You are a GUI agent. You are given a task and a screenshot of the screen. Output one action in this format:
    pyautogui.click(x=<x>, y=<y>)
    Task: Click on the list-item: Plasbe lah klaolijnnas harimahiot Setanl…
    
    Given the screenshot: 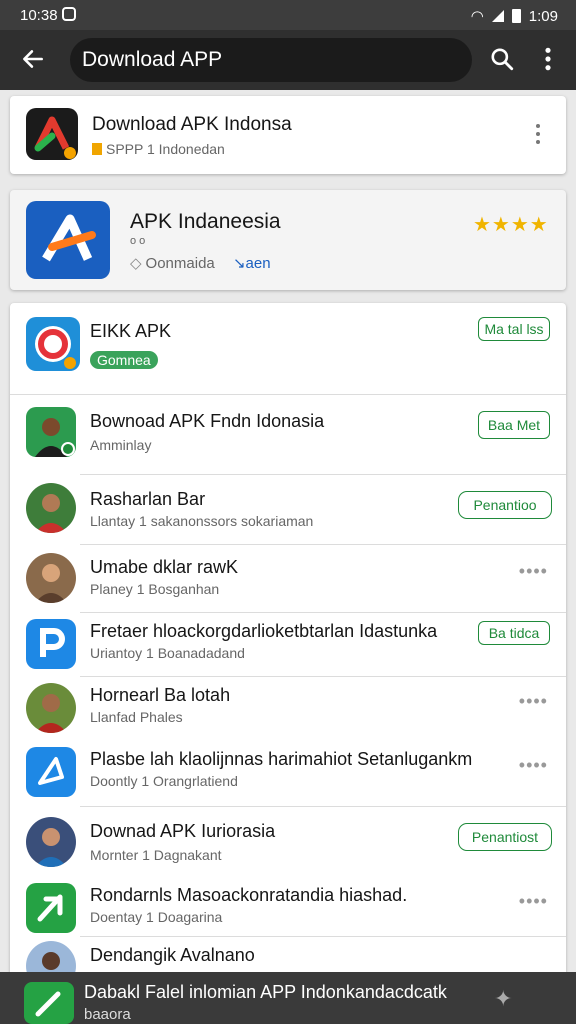 What is the action you would take?
    pyautogui.click(x=288, y=774)
    